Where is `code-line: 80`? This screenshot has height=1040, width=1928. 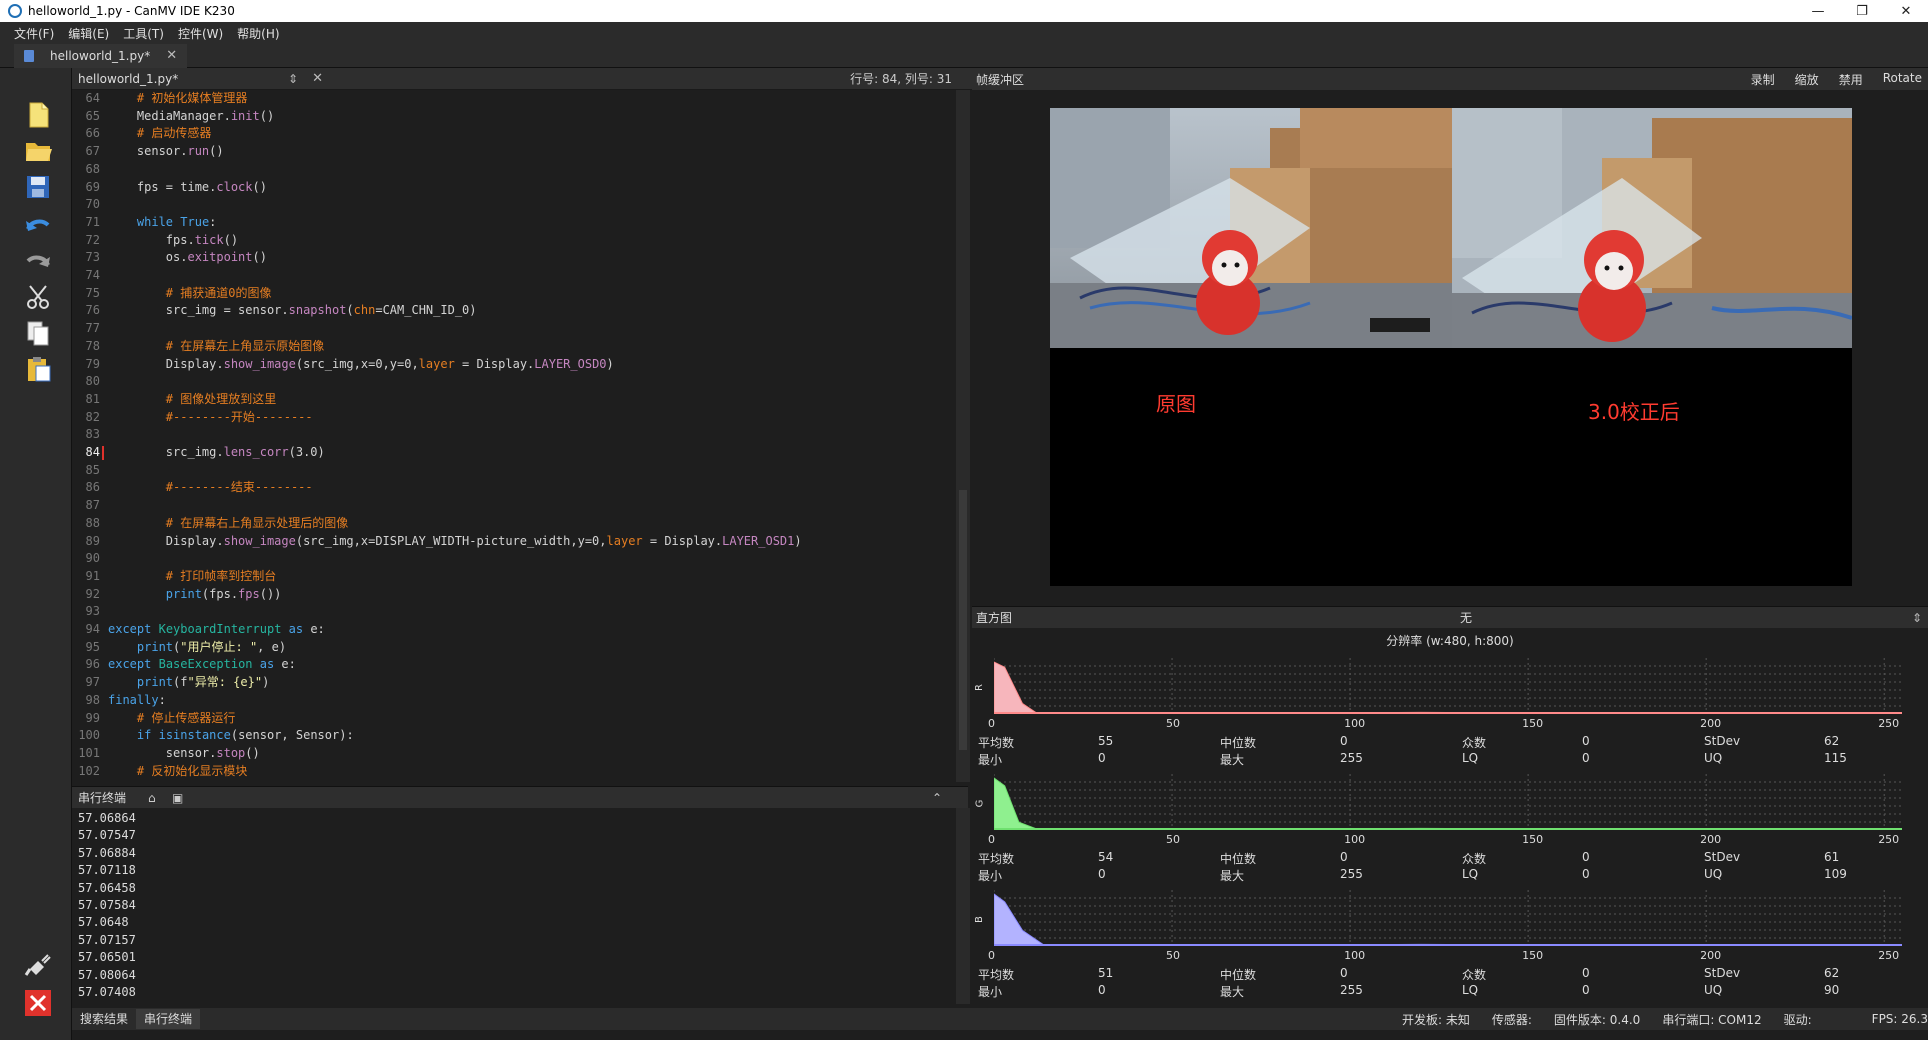 code-line: 80 is located at coordinates (517, 382).